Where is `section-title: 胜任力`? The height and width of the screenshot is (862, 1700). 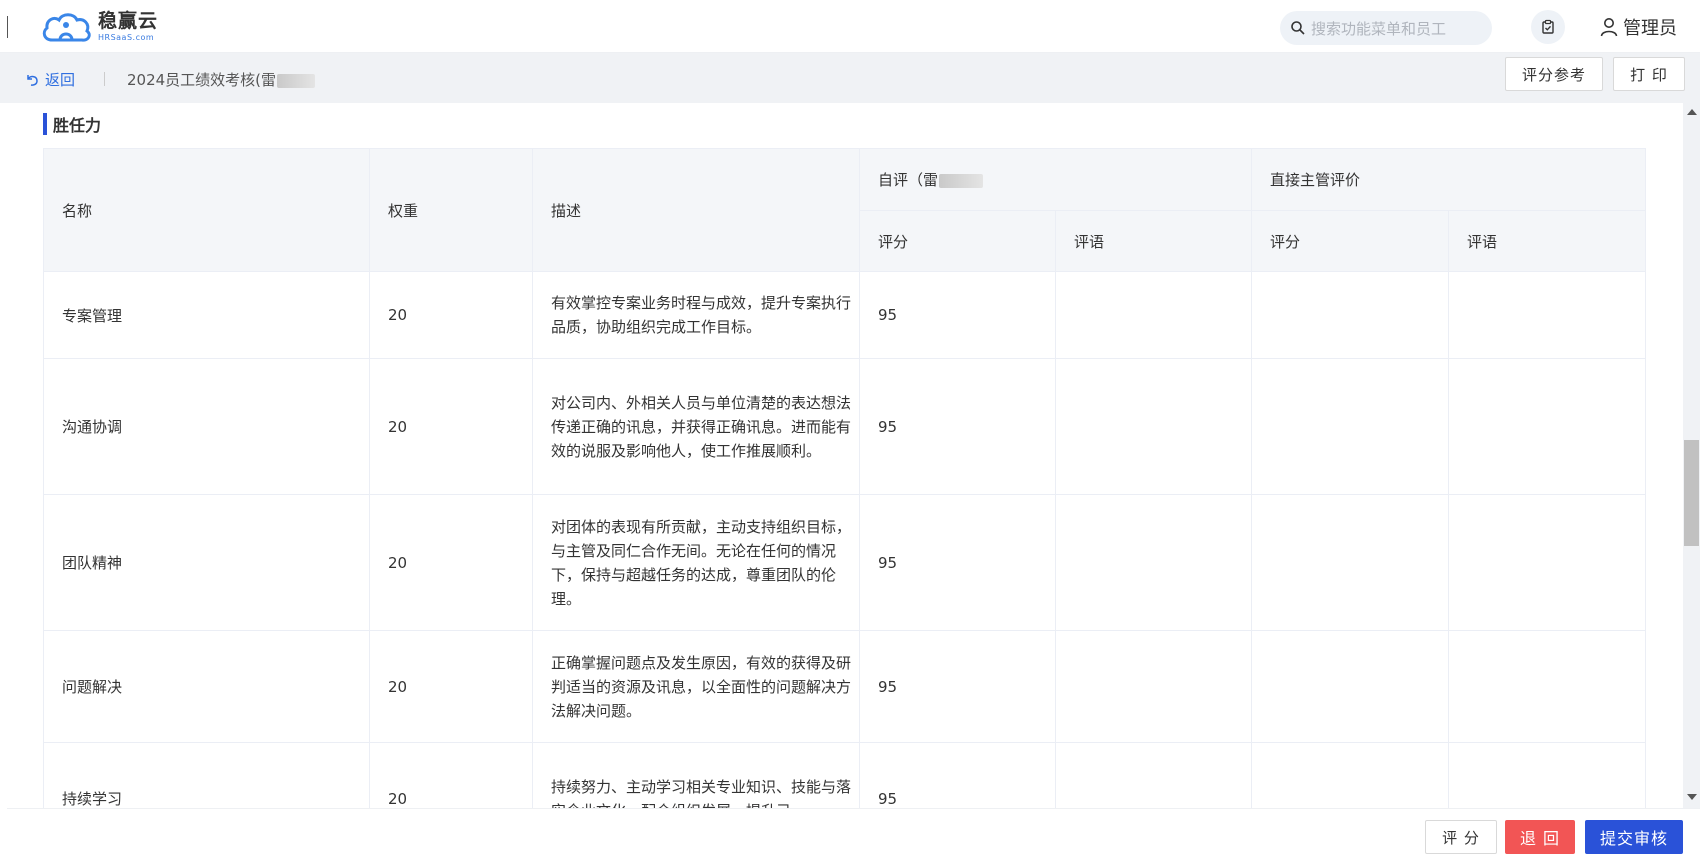 section-title: 胜任力 is located at coordinates (72, 124).